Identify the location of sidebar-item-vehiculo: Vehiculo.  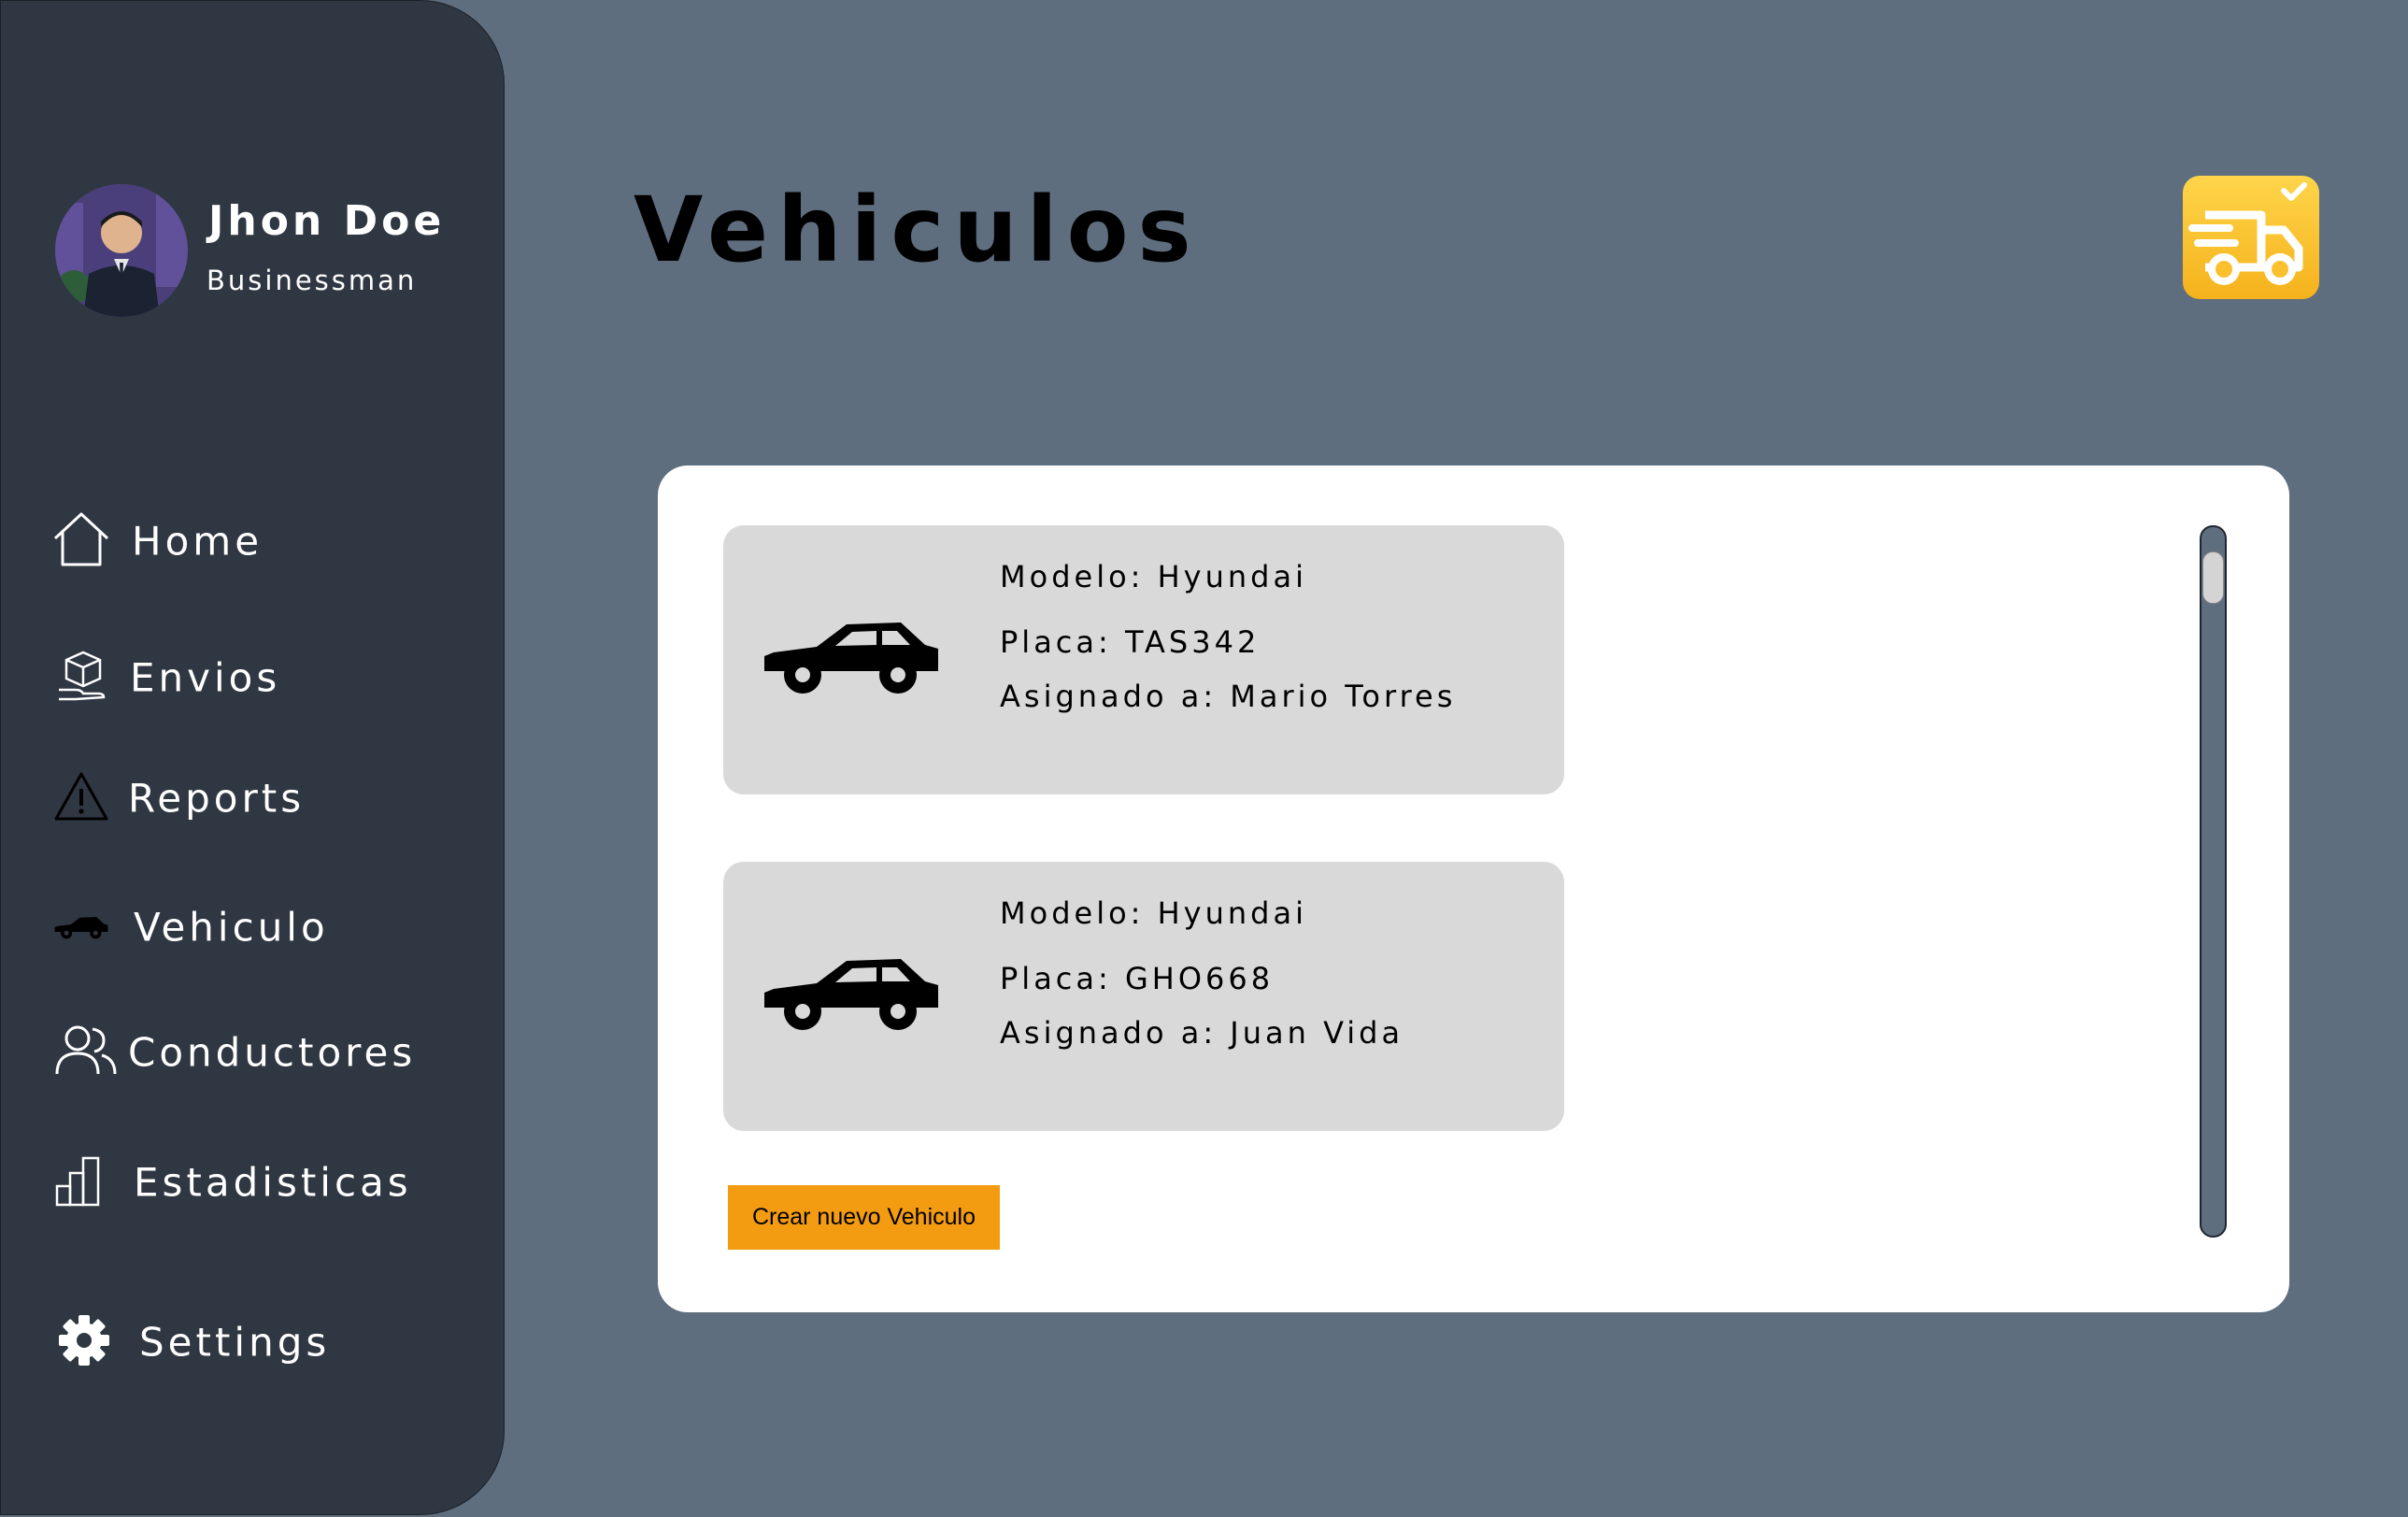
(244, 927).